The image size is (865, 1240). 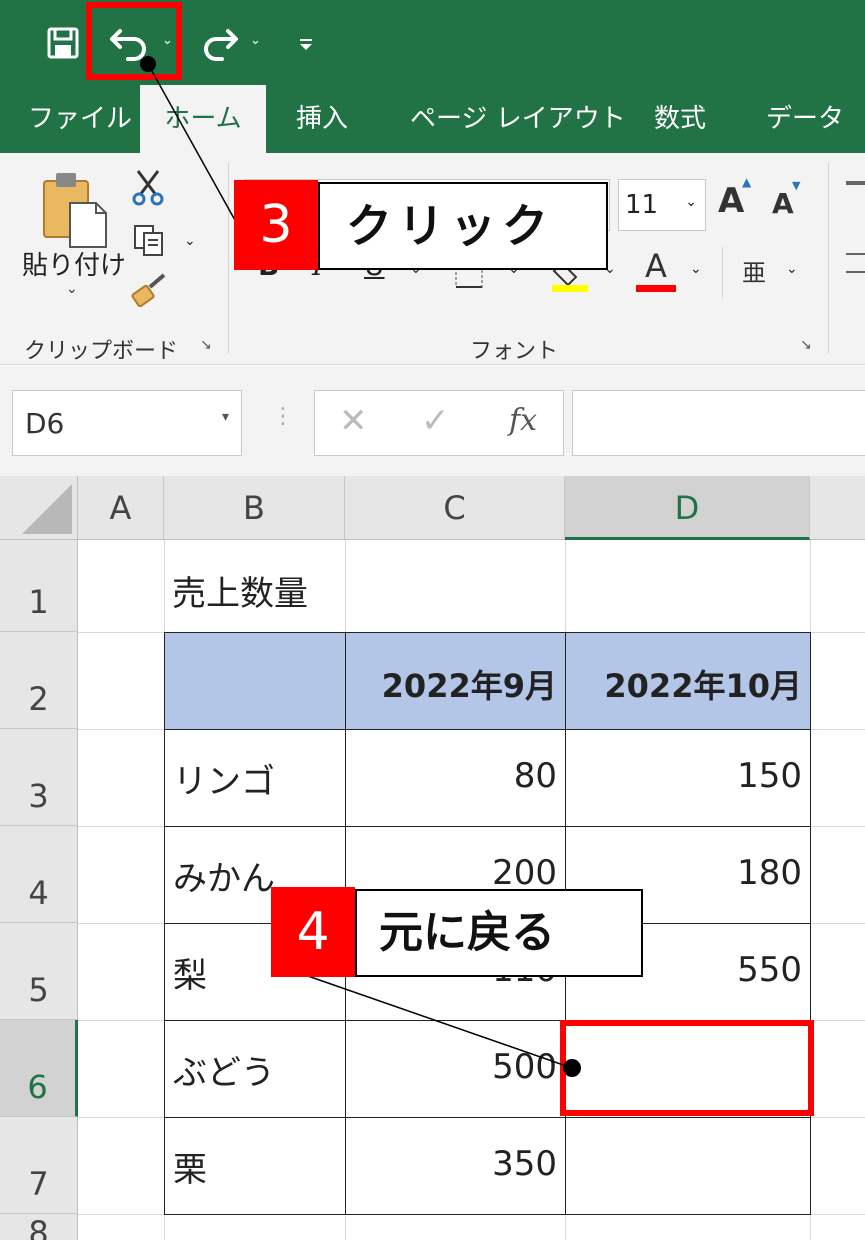 I want to click on step-4-label: 元に戻る, so click(x=499, y=933).